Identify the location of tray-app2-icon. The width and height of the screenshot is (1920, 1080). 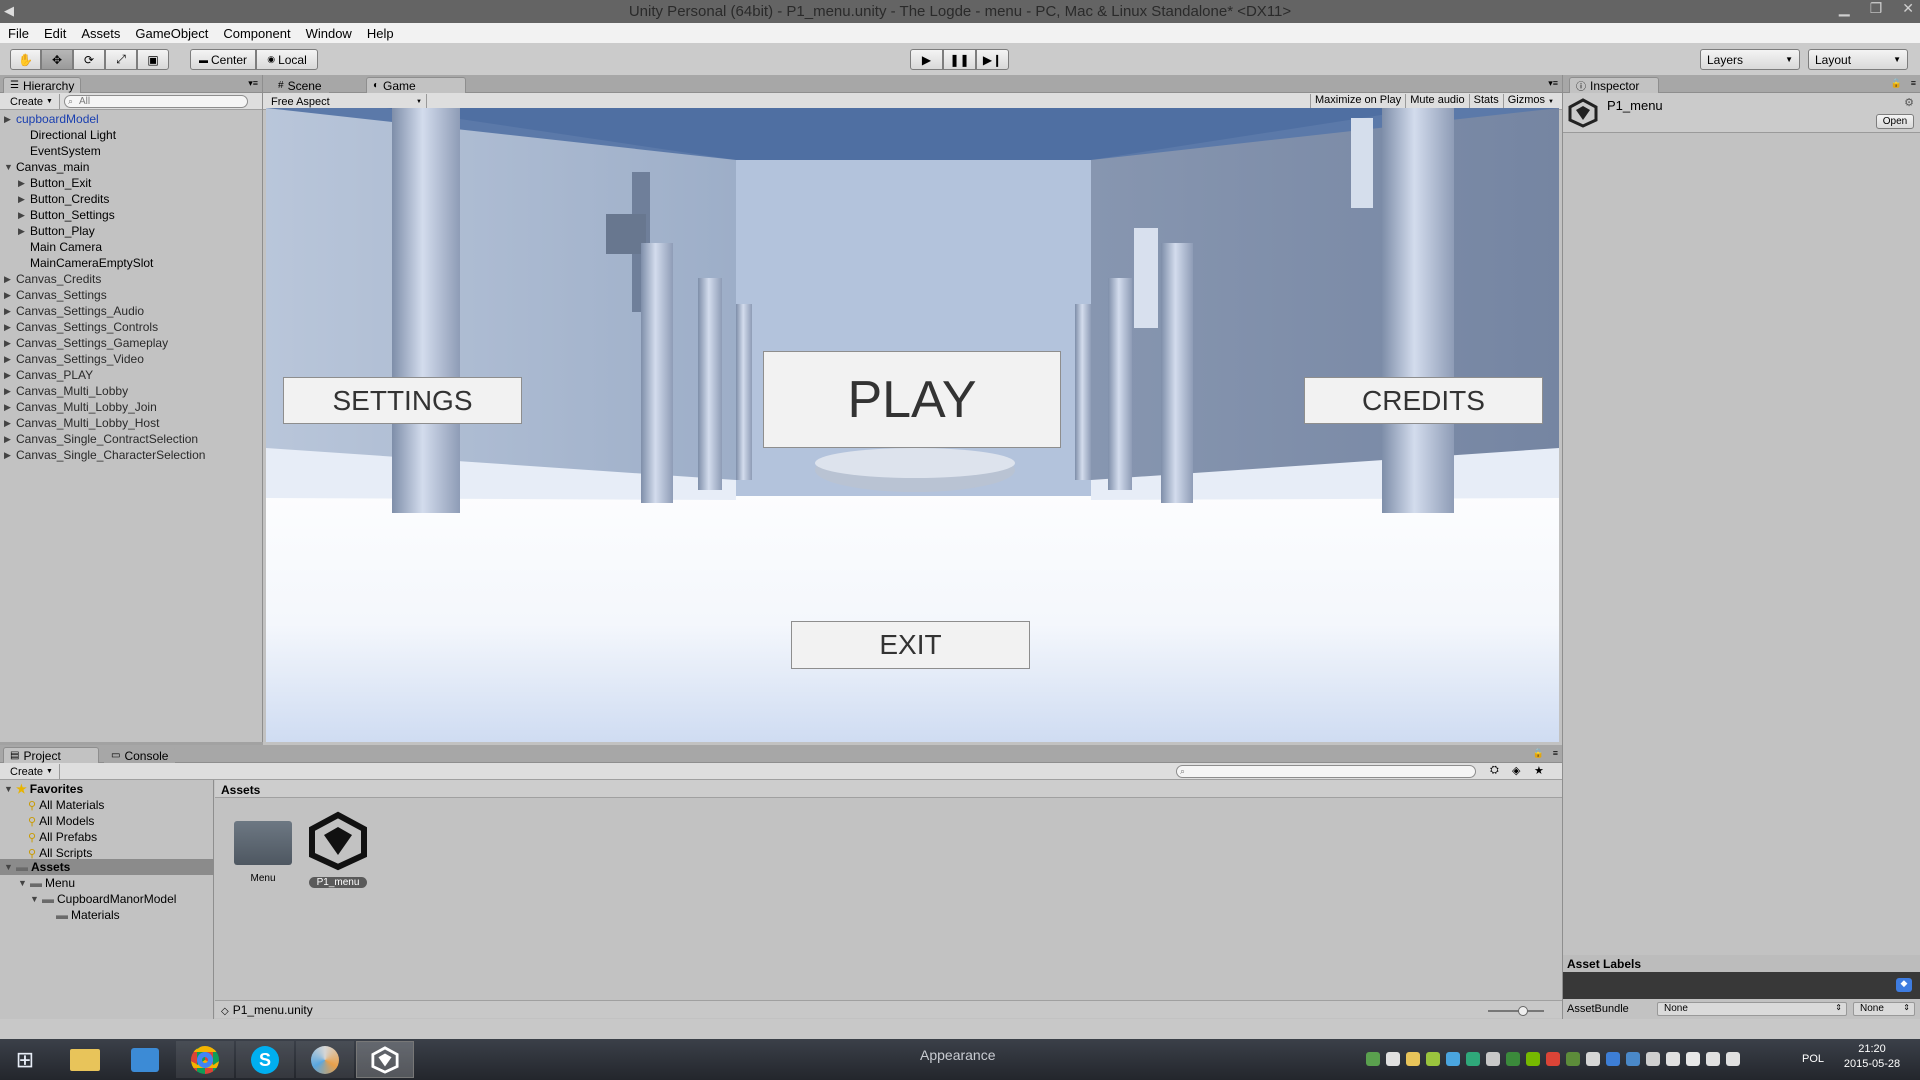
(1573, 1059).